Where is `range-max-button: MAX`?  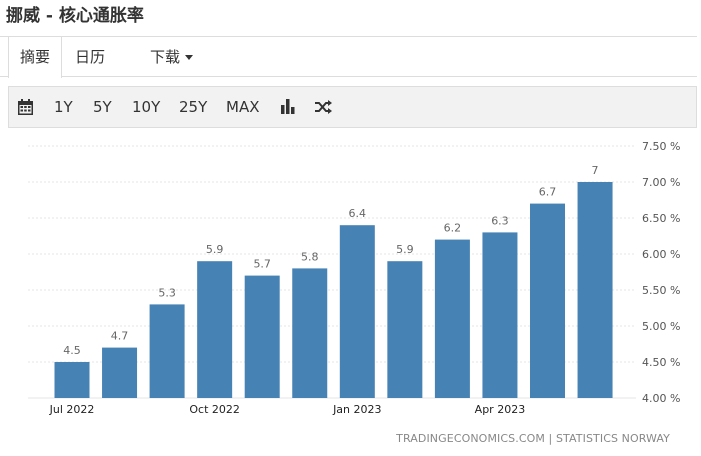
range-max-button: MAX is located at coordinates (242, 107).